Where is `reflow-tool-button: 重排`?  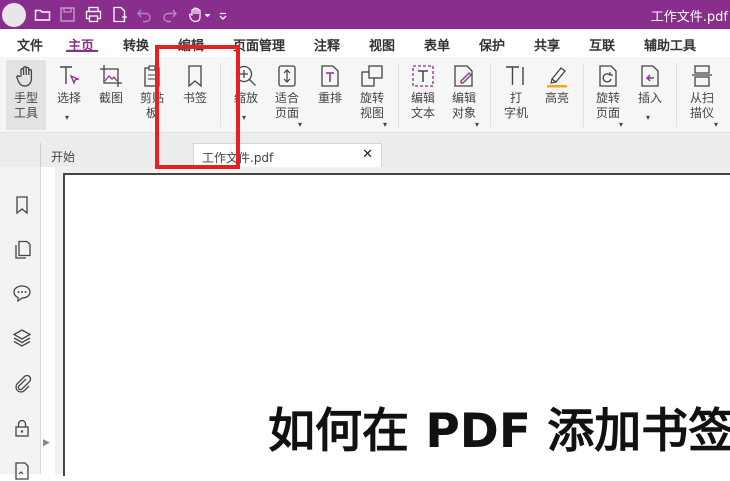
reflow-tool-button: 重排 is located at coordinates (330, 95).